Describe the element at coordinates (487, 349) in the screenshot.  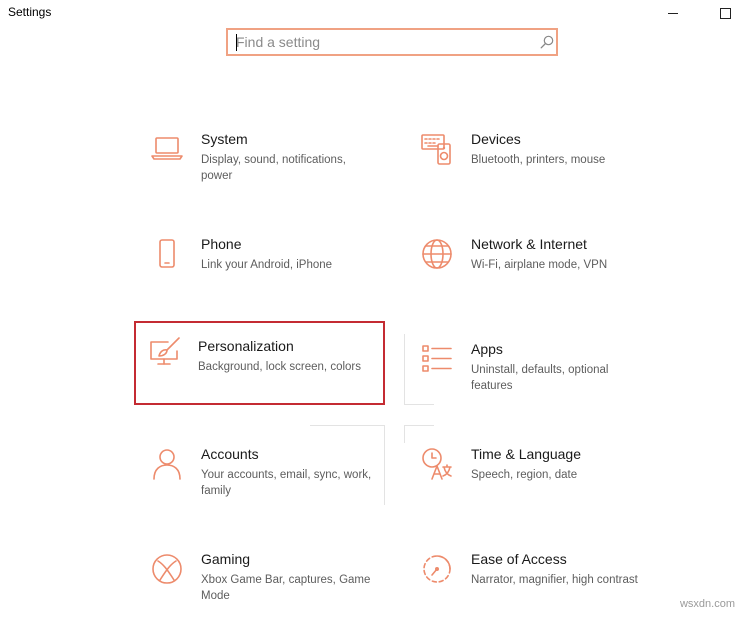
I see `tile-title: Apps` at that location.